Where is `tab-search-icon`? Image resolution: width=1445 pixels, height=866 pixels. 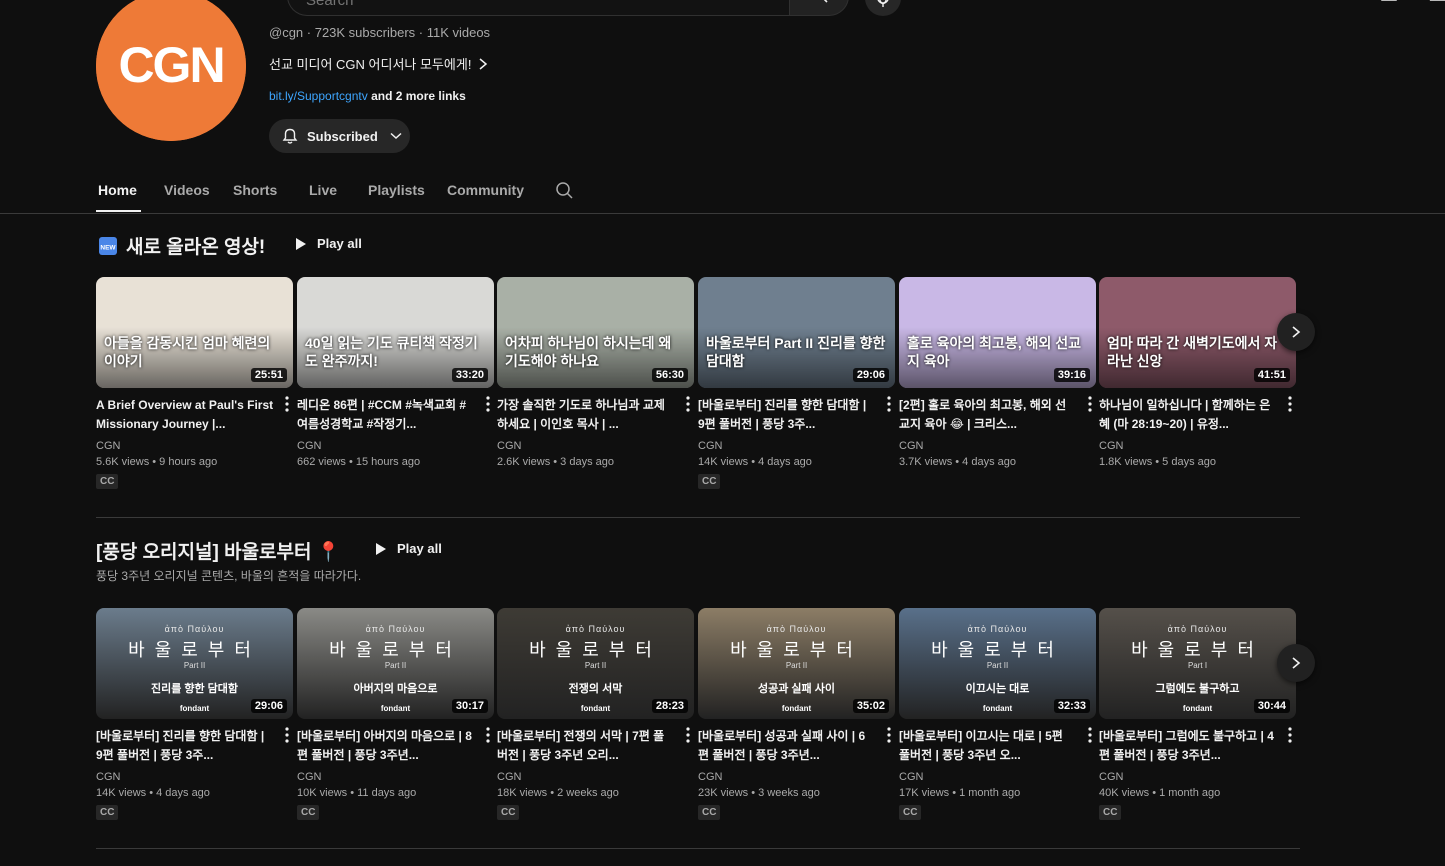 tab-search-icon is located at coordinates (565, 191).